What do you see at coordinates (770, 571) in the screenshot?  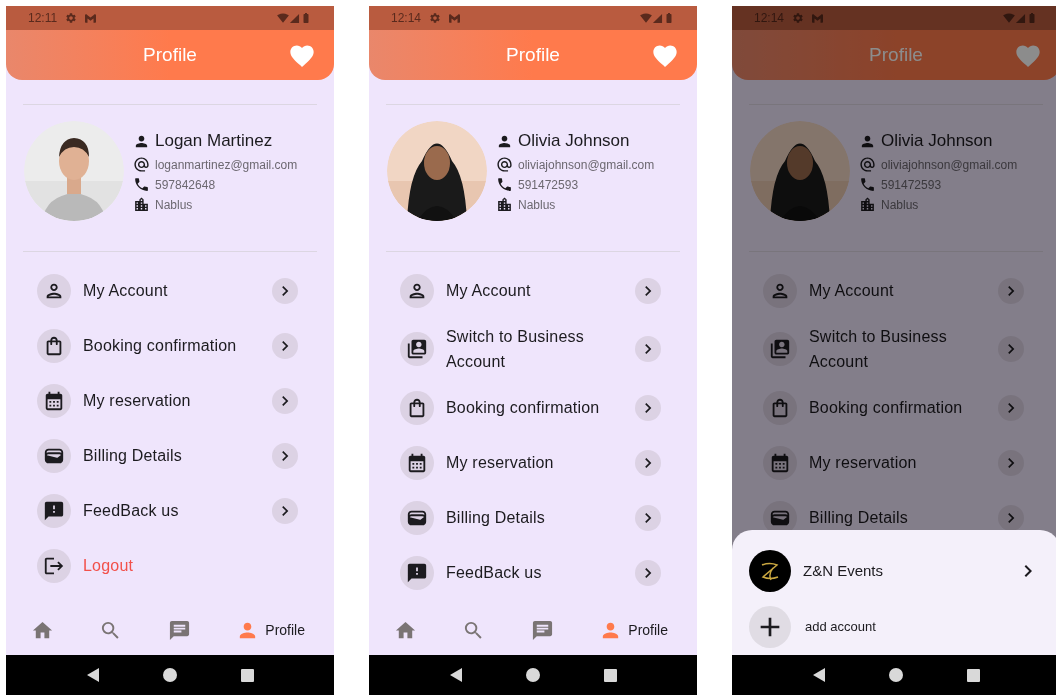 I see `logo-icon` at bounding box center [770, 571].